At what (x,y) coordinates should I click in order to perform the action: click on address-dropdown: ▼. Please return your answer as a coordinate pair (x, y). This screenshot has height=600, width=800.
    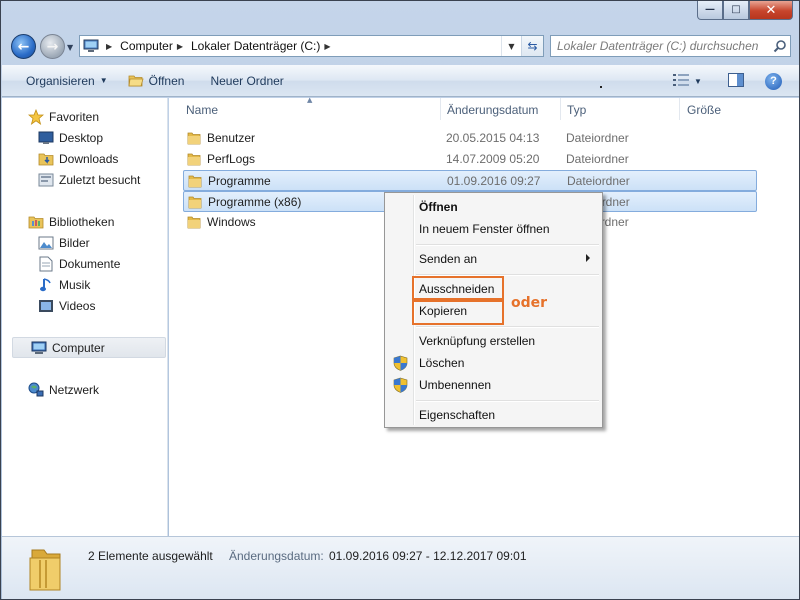
    Looking at the image, I should click on (511, 46).